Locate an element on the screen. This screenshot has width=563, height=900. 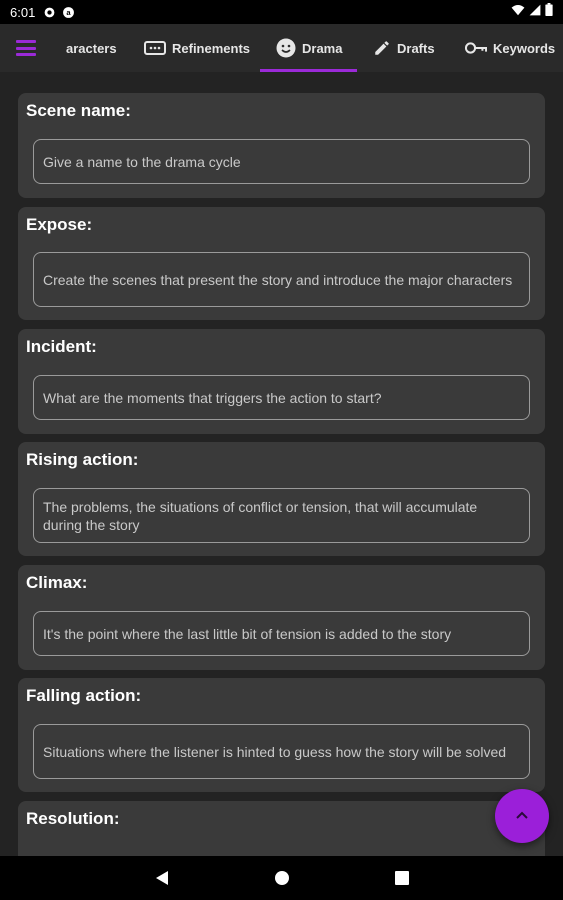
home-icon is located at coordinates (282, 878).